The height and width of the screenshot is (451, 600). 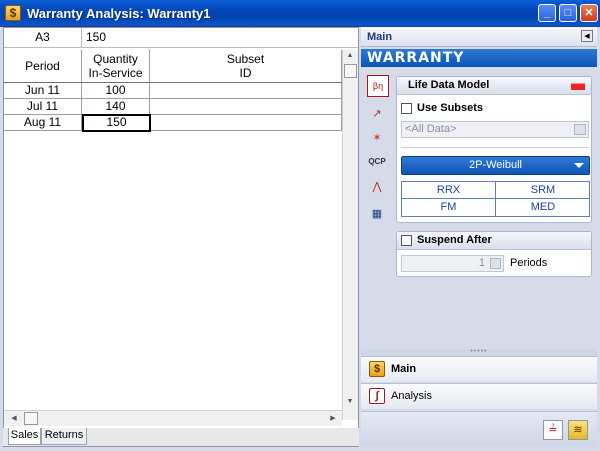 What do you see at coordinates (377, 396) in the screenshot?
I see `analysis-icon: ∫` at bounding box center [377, 396].